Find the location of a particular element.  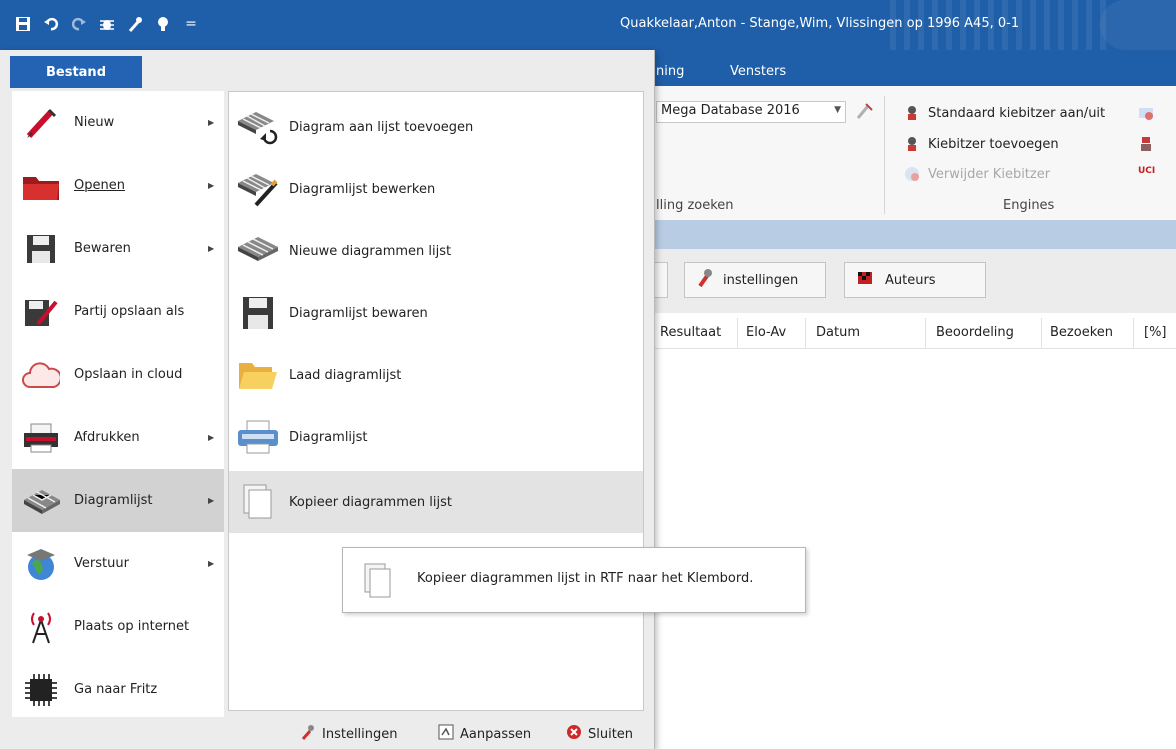

submenu-item-new-diagram-list: Nieuwe diagrammen lijst is located at coordinates (436, 251).